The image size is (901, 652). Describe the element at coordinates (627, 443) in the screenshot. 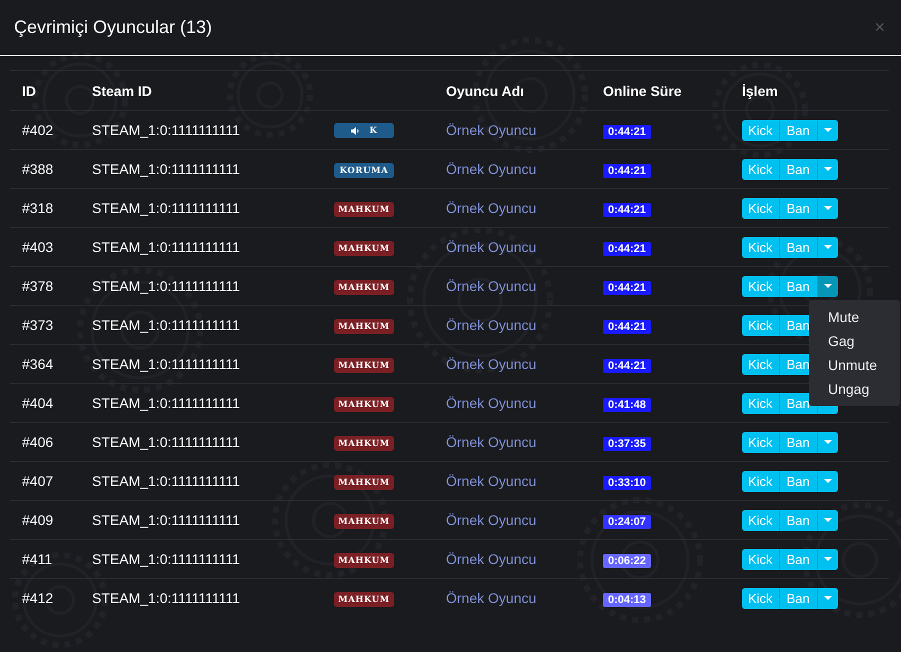

I see `online-time-badge: 0:37:35` at that location.